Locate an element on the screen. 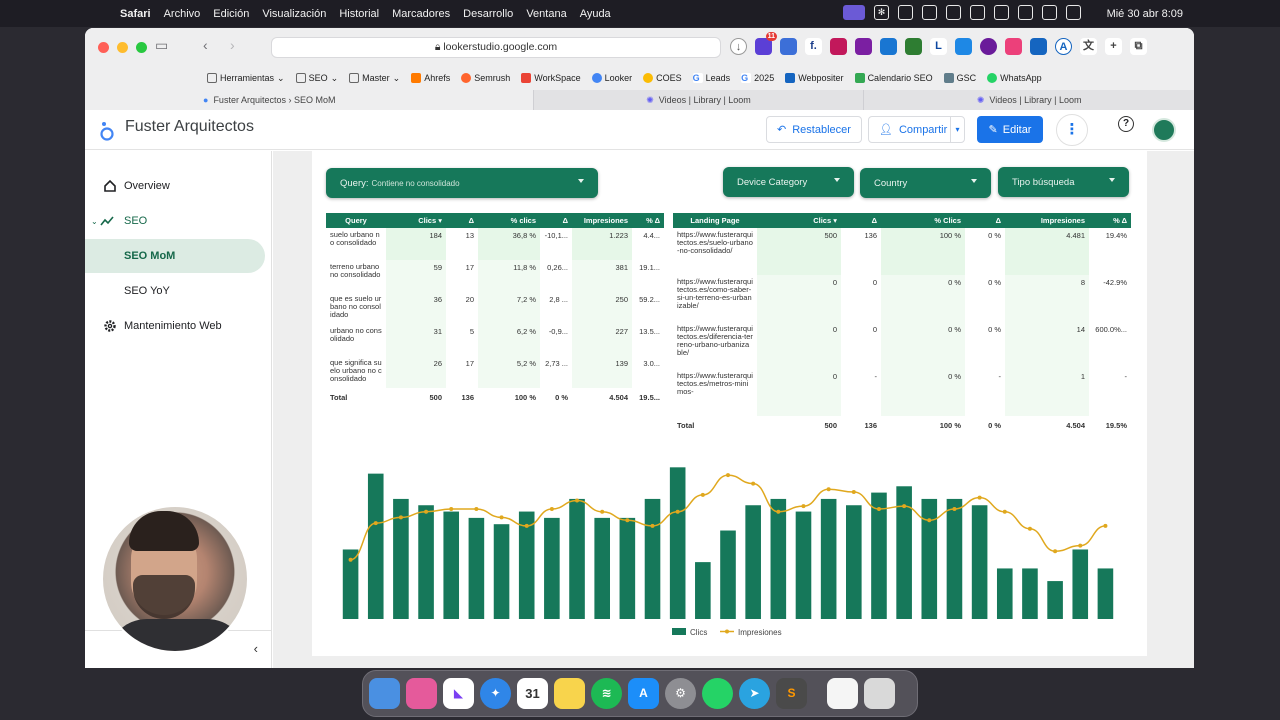 Image resolution: width=1280 pixels, height=720 pixels. menubar-clock: Mié 30 abr 8:09 is located at coordinates (1145, 14).